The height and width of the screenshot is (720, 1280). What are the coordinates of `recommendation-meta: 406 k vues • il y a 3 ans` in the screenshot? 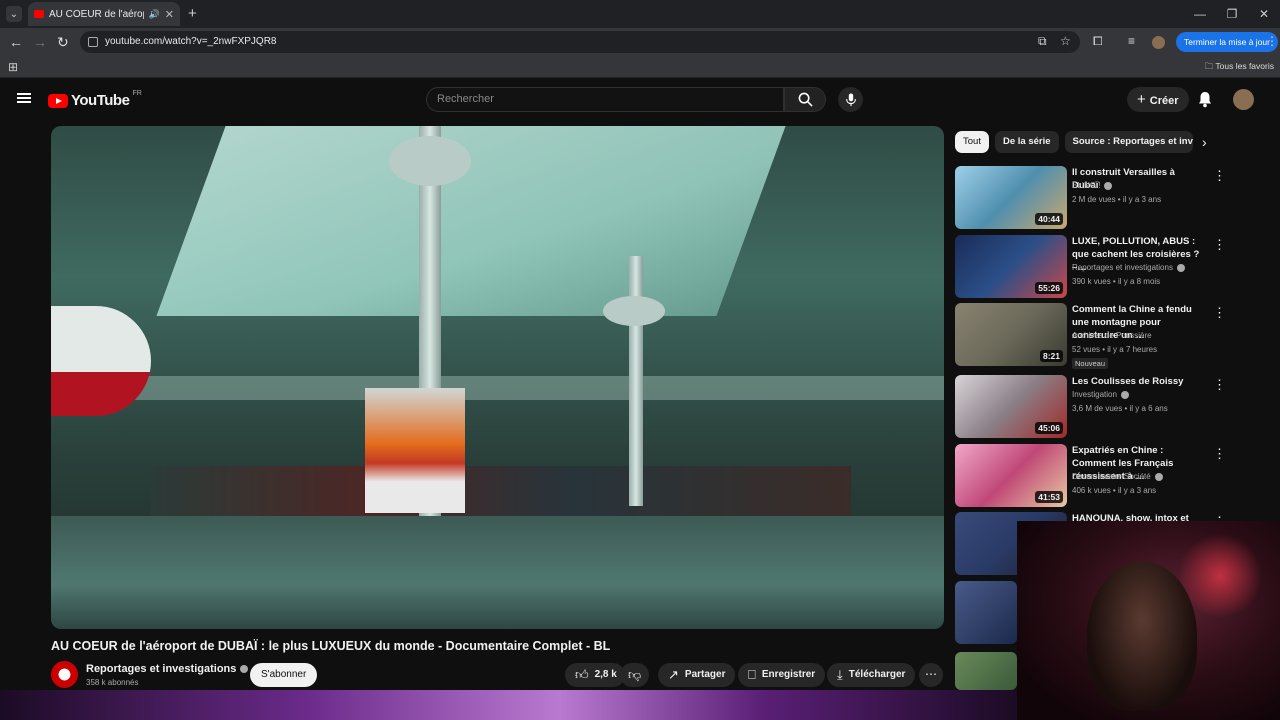 It's located at (1114, 490).